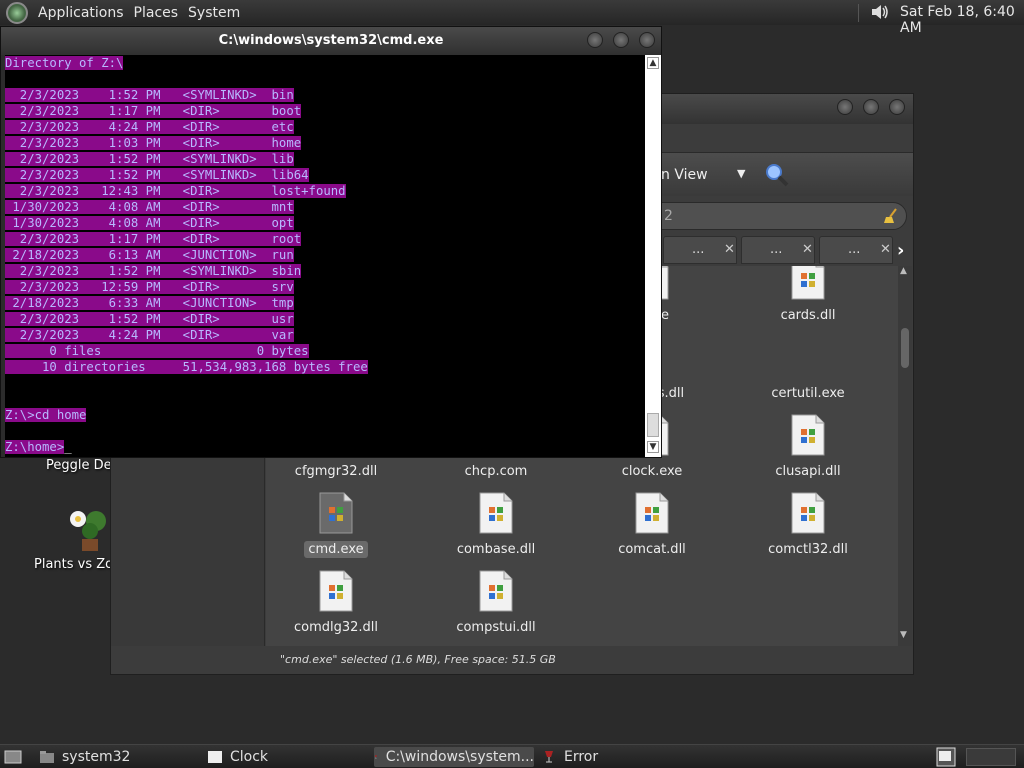  I want to click on file-name: comcat.dll, so click(652, 549).